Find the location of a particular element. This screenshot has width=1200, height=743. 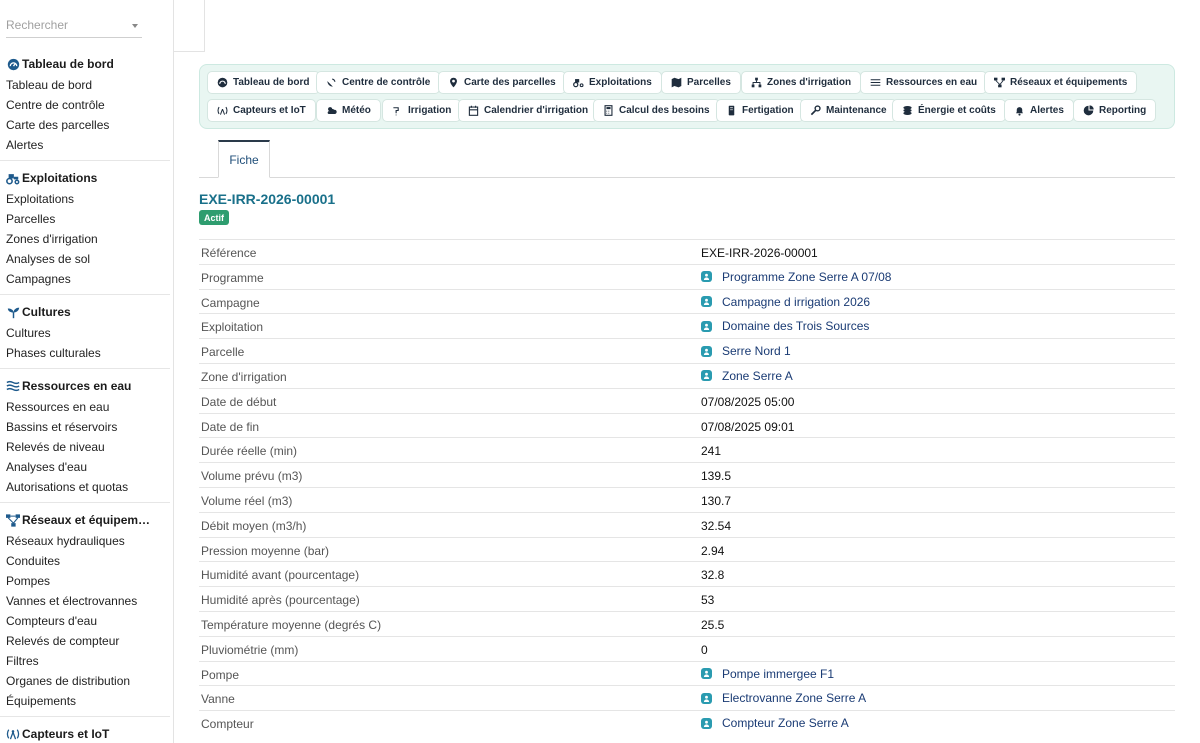

sidebar-item-phases-culturales: Phases culturales is located at coordinates (86, 353).